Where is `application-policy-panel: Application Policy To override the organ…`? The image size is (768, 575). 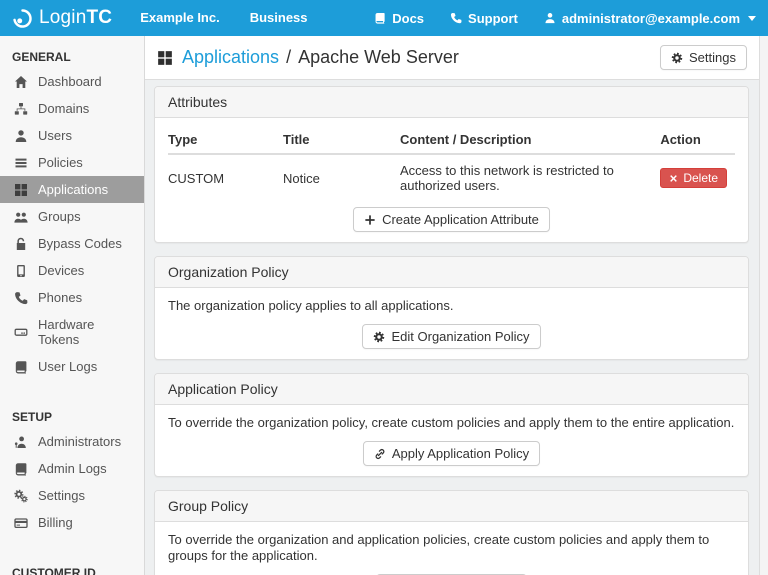
application-policy-panel: Application Policy To override the organ… is located at coordinates (451, 425).